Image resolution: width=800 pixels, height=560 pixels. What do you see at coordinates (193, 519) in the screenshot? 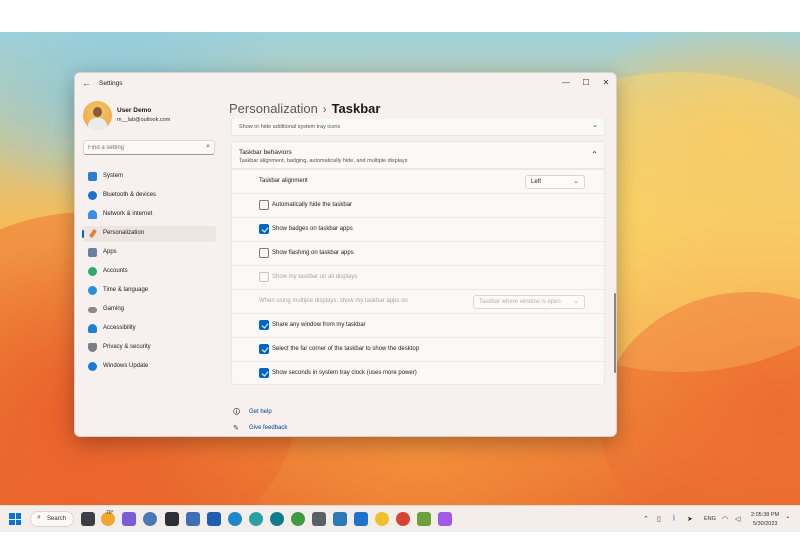
I see `virtual-desktop-icon` at bounding box center [193, 519].